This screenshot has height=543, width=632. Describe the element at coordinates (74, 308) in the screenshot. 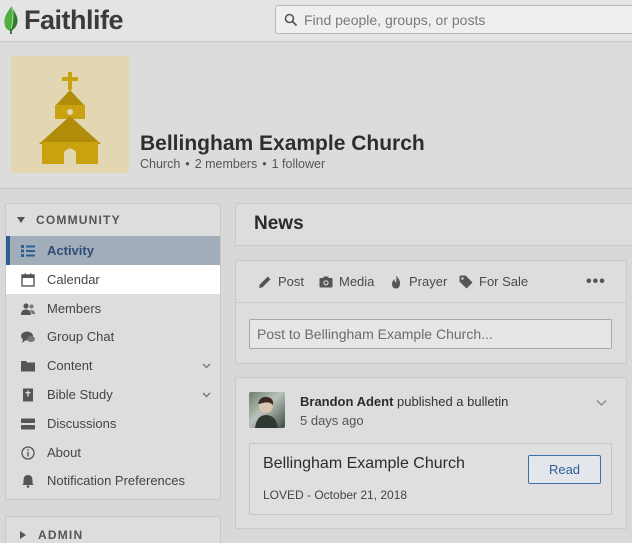

I see `sidebar-item-label: Members` at that location.